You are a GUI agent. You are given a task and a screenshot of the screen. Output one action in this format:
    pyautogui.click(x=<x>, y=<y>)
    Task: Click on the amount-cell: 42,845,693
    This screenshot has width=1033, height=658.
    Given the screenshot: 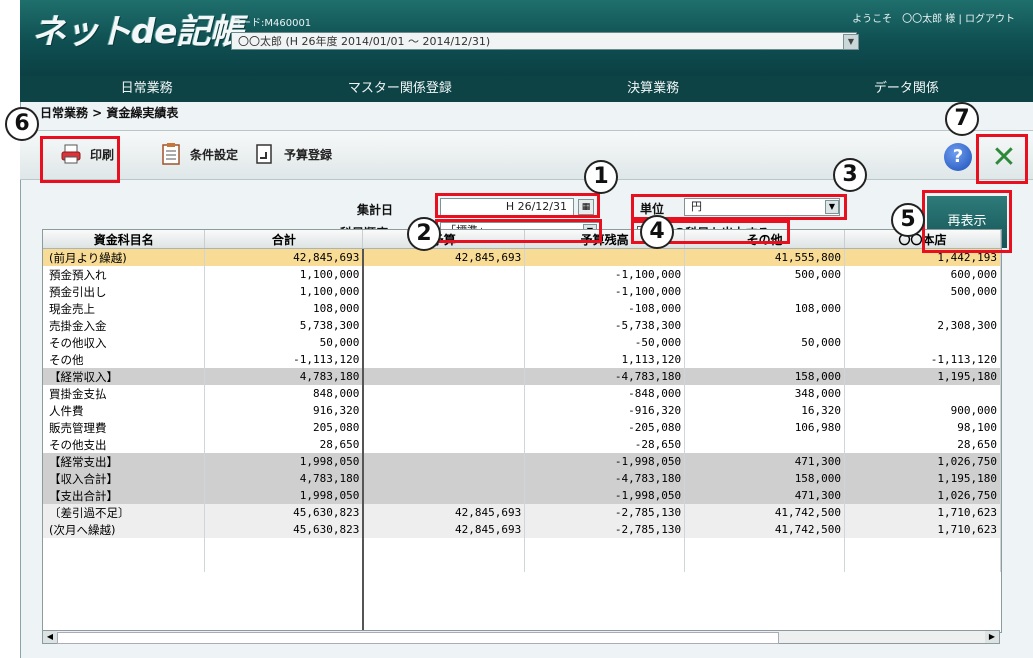 What is the action you would take?
    pyautogui.click(x=284, y=257)
    